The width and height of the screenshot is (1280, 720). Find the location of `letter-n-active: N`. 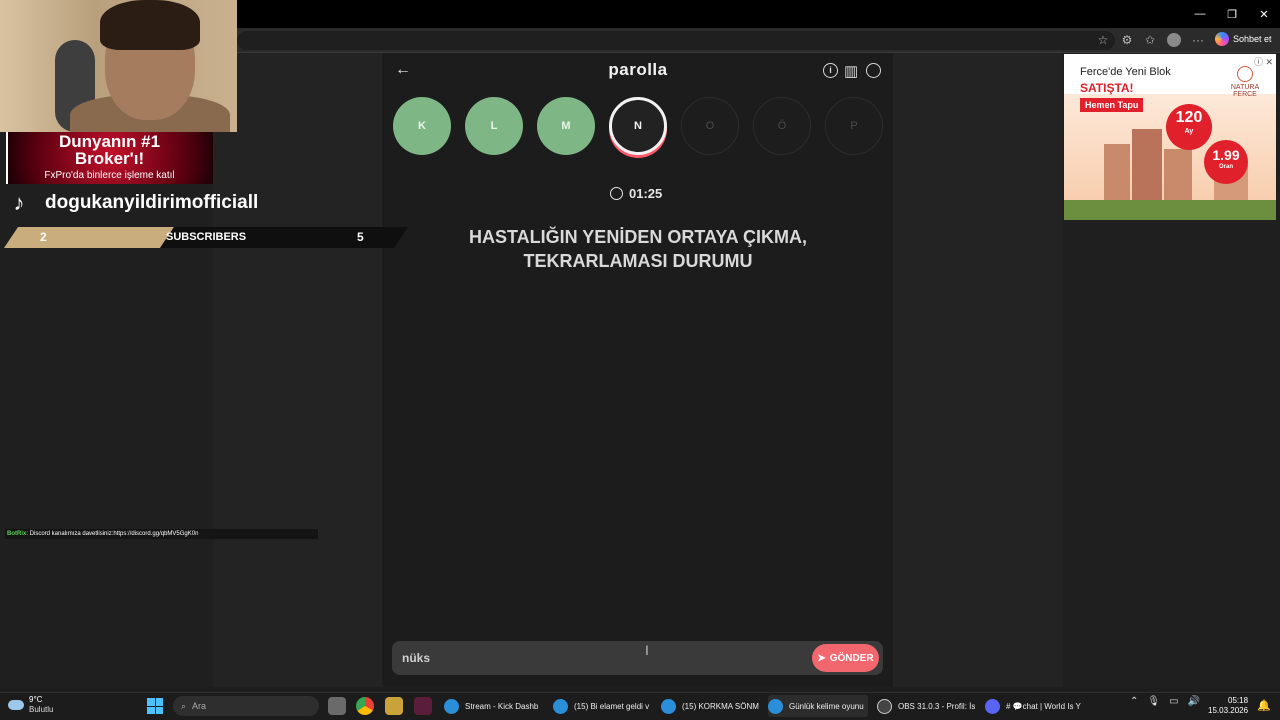

letter-n-active: N is located at coordinates (638, 126).